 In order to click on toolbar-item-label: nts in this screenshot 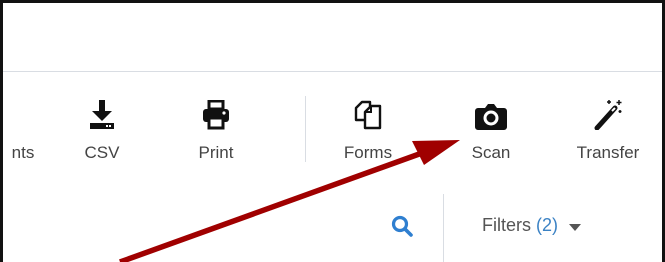, I will do `click(23, 152)`.